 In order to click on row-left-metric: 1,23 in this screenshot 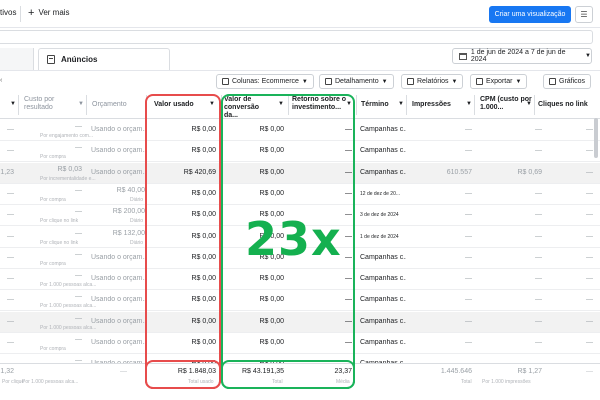, I will do `click(7, 172)`.